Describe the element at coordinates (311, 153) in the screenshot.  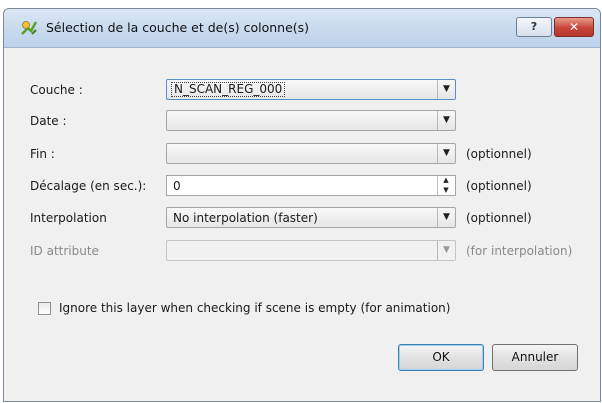
I see `end-select: ▼` at that location.